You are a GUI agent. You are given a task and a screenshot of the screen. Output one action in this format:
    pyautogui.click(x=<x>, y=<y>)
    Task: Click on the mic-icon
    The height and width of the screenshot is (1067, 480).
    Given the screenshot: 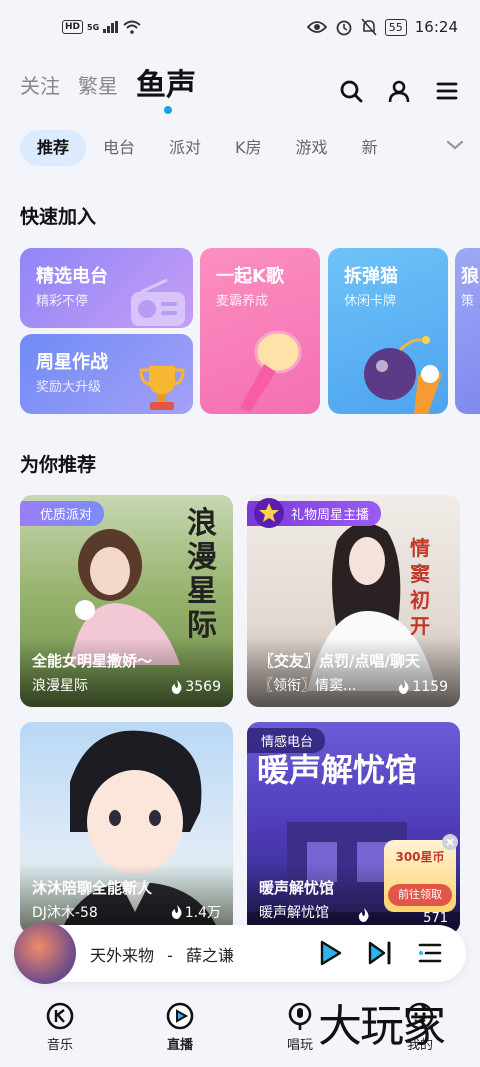 What is the action you would take?
    pyautogui.click(x=300, y=1016)
    